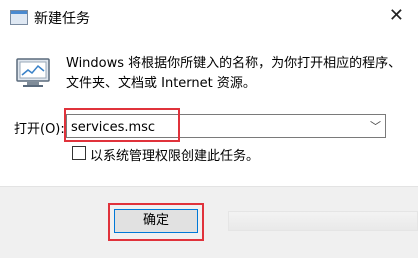 The height and width of the screenshot is (258, 418). What do you see at coordinates (19, 17) in the screenshot?
I see `window-app-icon` at bounding box center [19, 17].